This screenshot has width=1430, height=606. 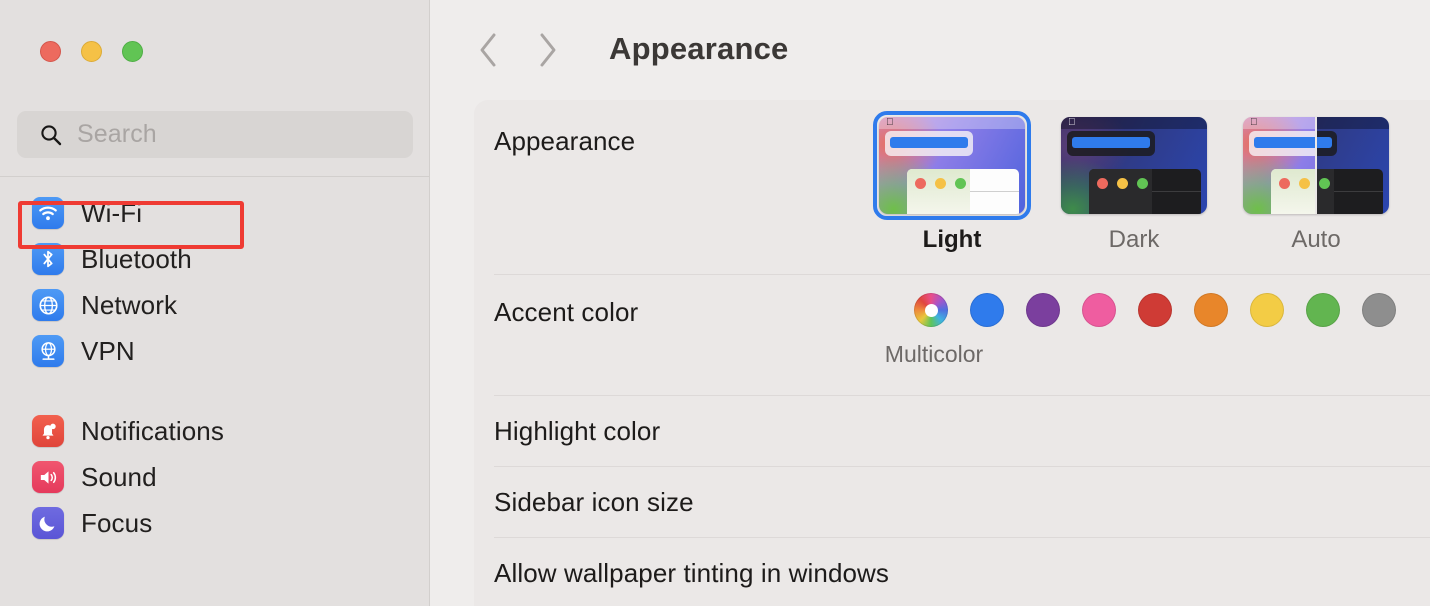 I want to click on wifi-icon, so click(x=48, y=213).